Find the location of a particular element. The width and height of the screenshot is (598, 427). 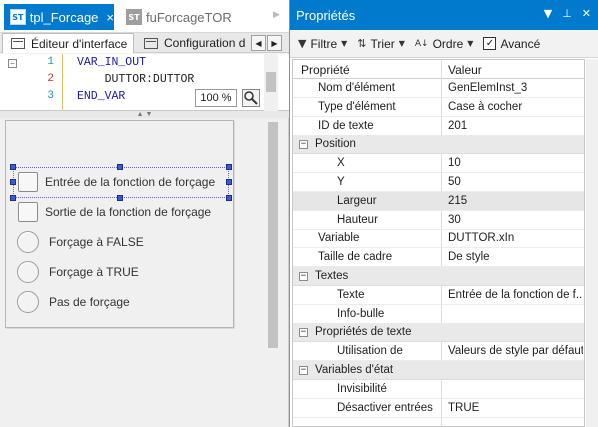

property-row: ID de texte 201 is located at coordinates (438, 126).